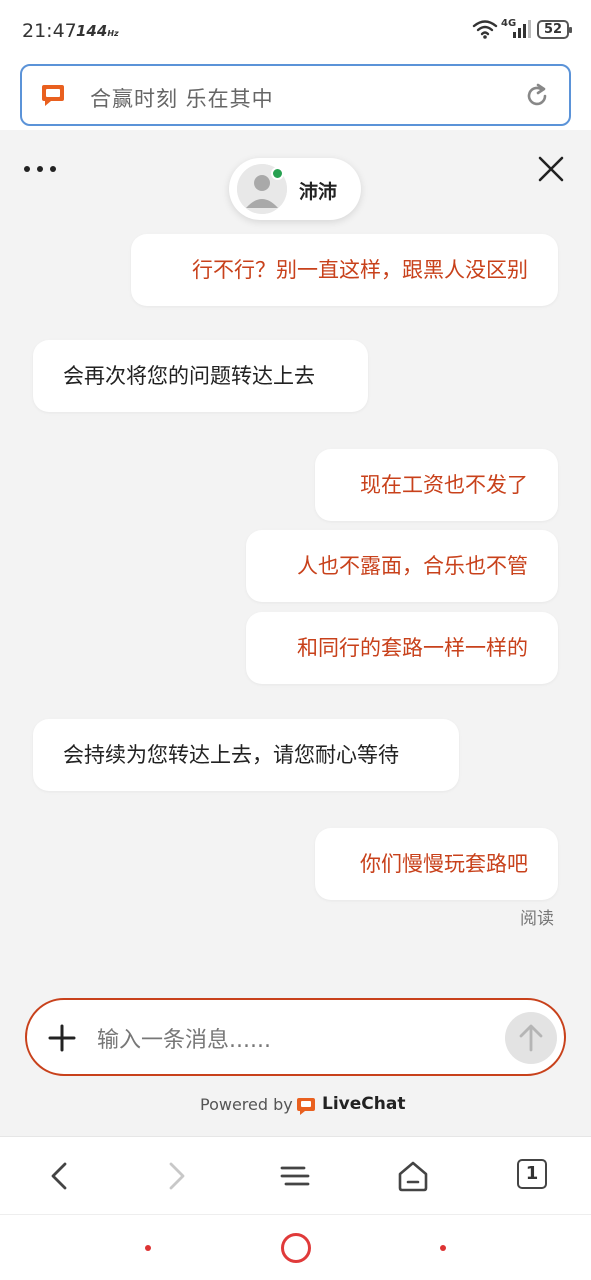 The image size is (591, 1280). I want to click on refresh-rate-value: 144, so click(92, 31).